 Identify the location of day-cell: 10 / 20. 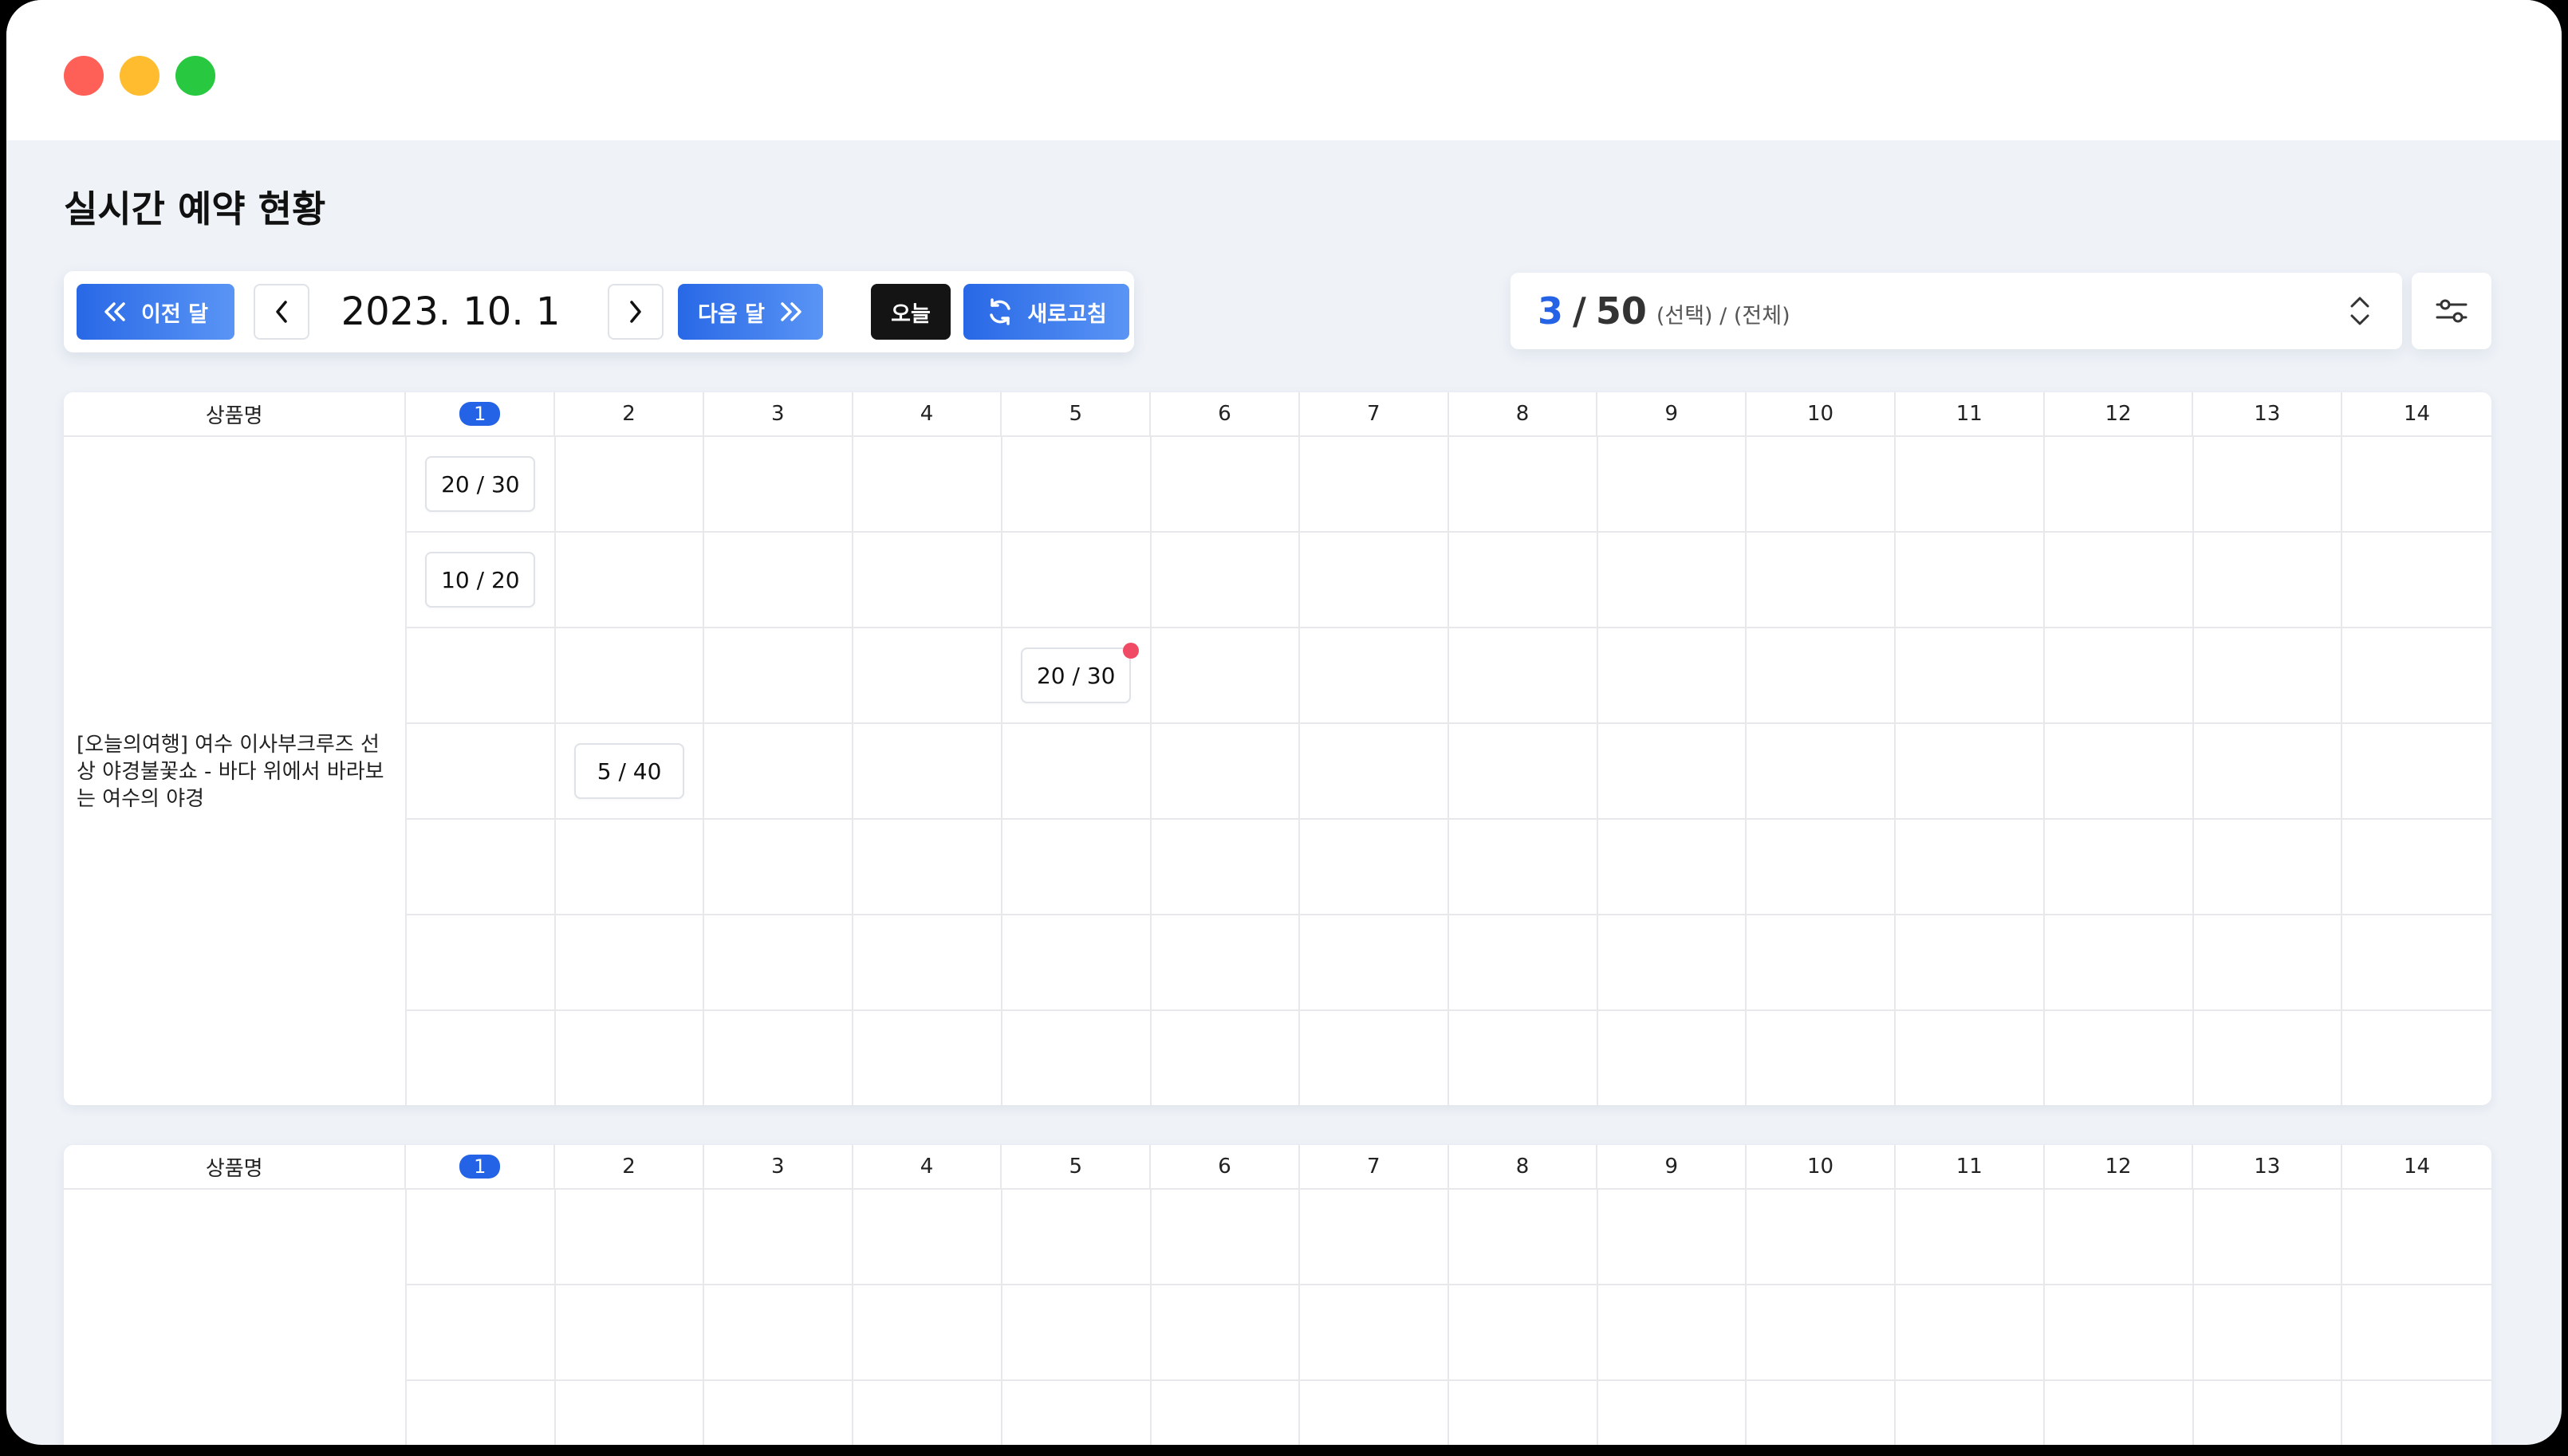
(481, 580).